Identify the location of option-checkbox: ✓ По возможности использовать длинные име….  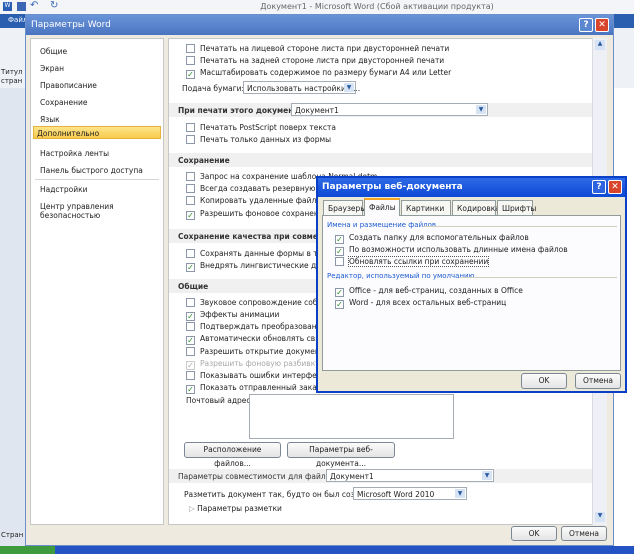
(451, 250).